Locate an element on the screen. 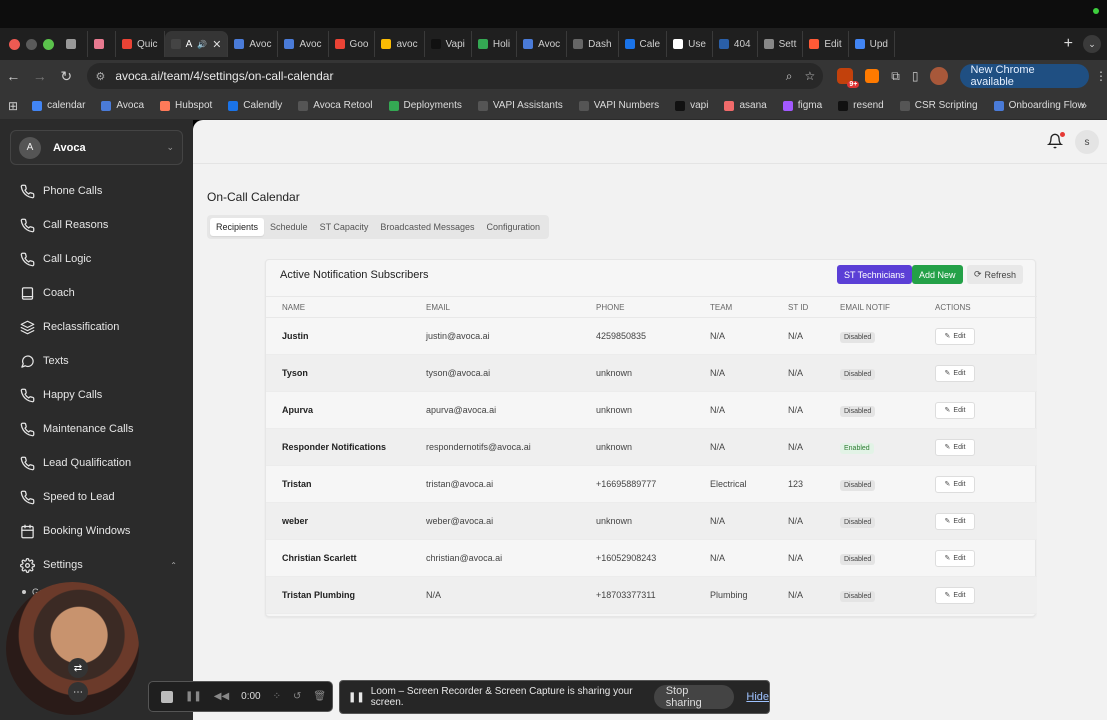 This screenshot has height=720, width=1107. bookmark-item: vapi is located at coordinates (691, 105).